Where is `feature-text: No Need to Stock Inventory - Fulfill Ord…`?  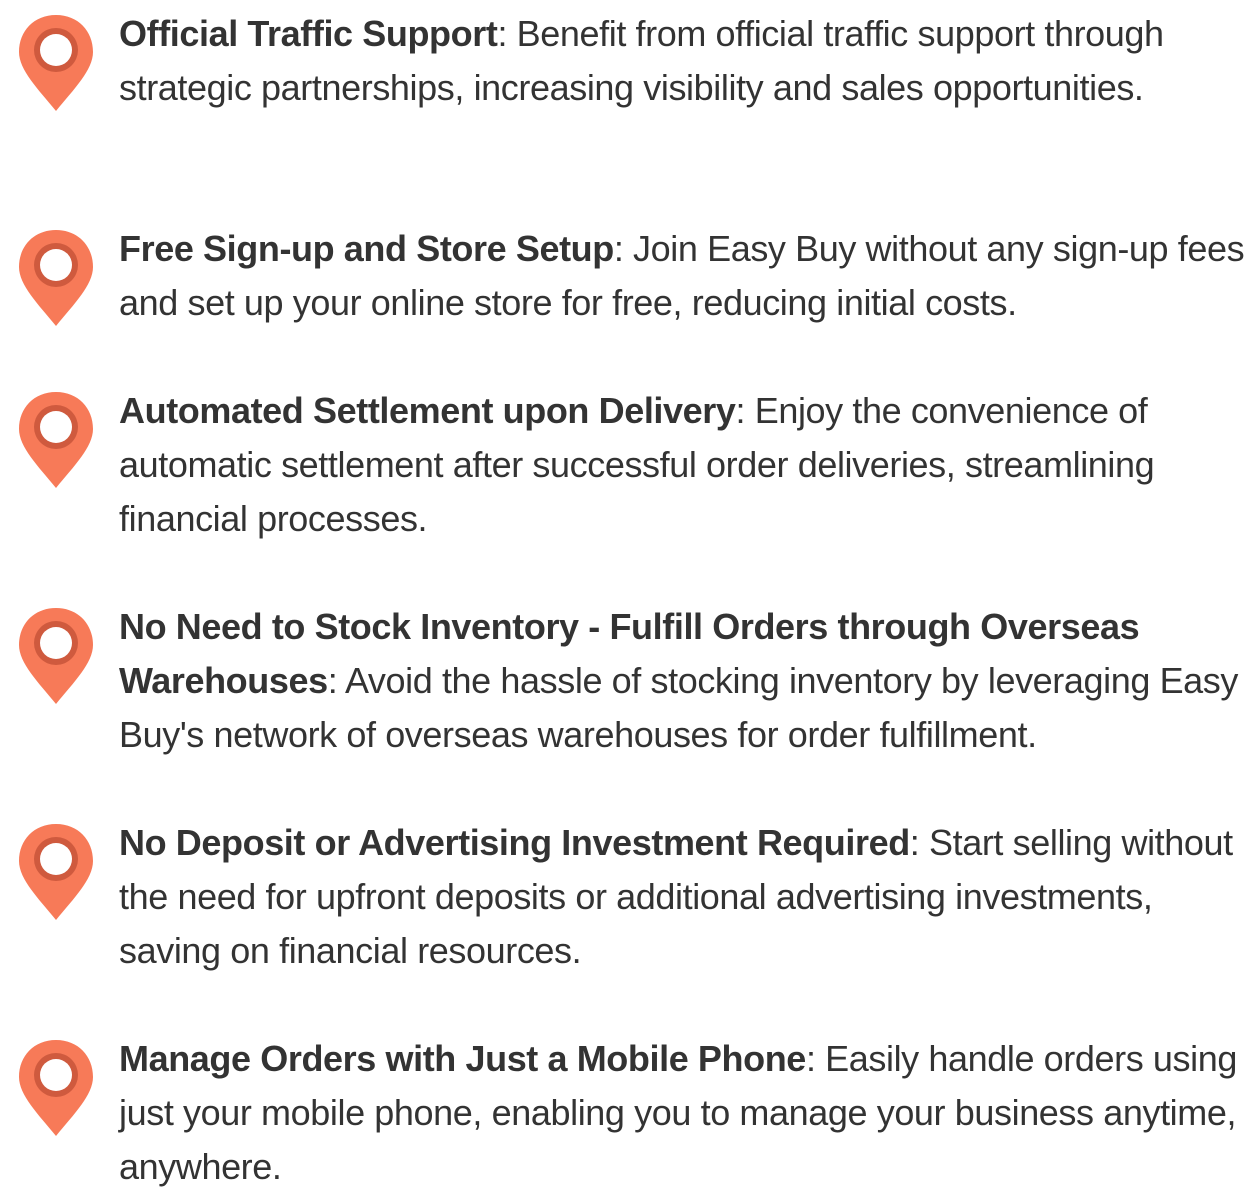
feature-text: No Need to Stock Inventory - Fulfill Ord… is located at coordinates (686, 681).